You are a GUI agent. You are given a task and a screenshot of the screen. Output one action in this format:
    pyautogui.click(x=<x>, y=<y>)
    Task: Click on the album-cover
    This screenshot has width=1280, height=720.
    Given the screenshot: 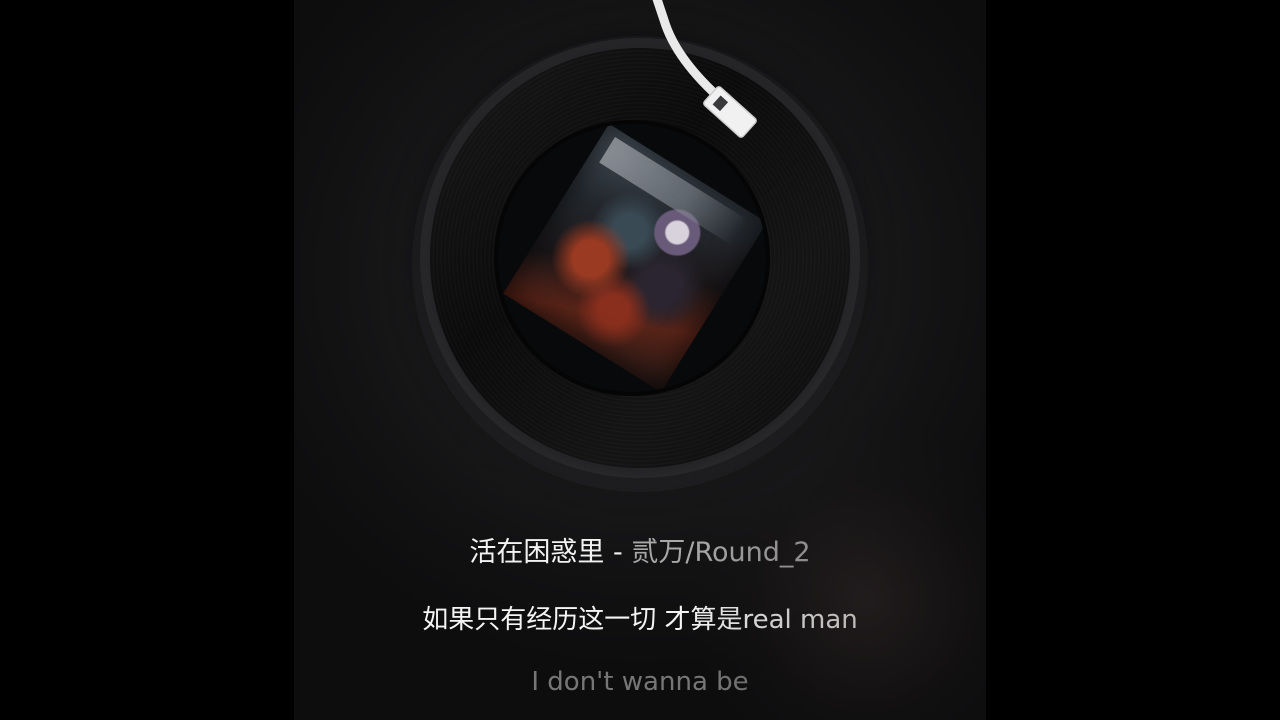 What is the action you would take?
    pyautogui.click(x=632, y=258)
    